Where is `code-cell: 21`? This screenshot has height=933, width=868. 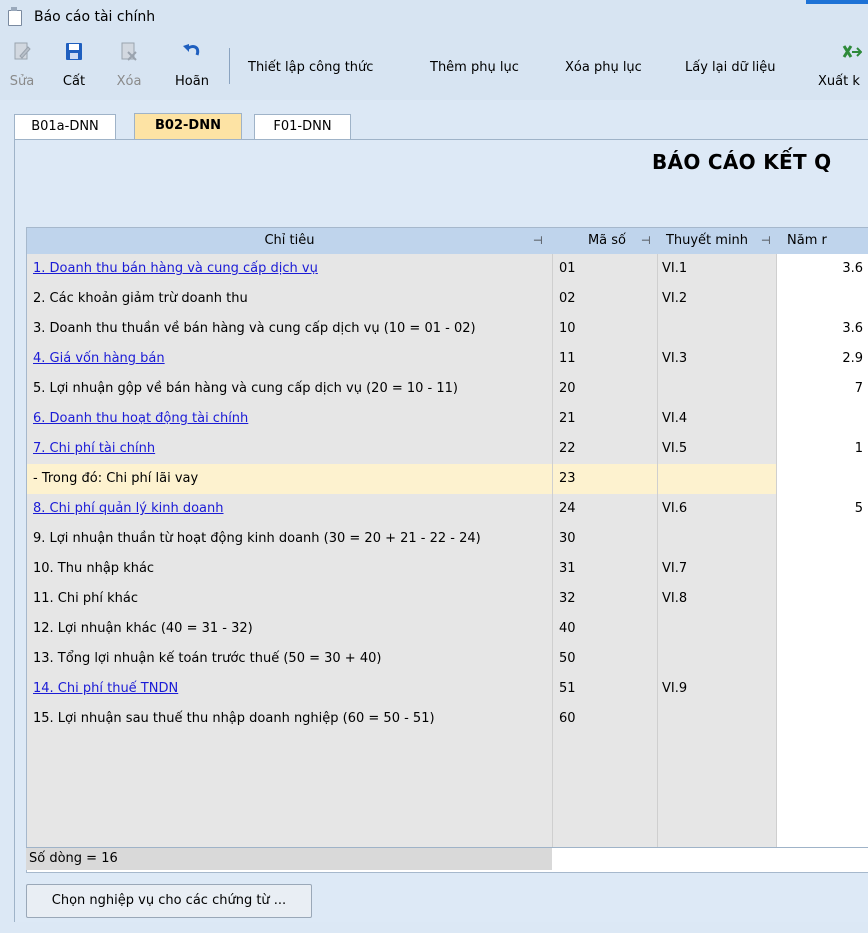
code-cell: 21 is located at coordinates (607, 419).